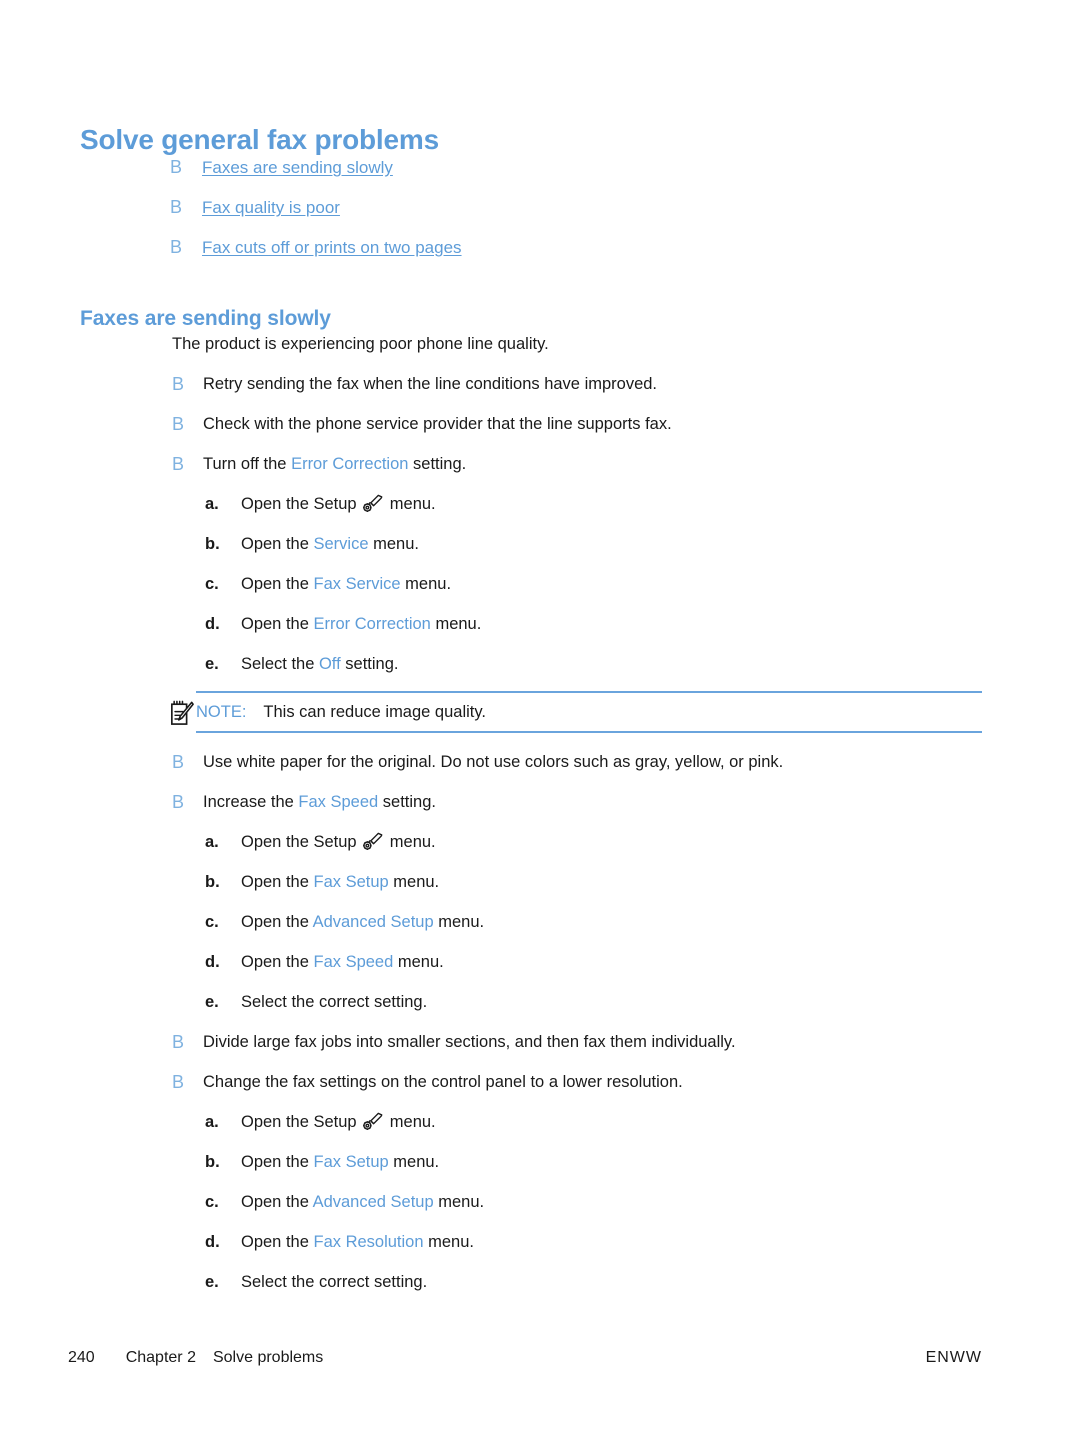 This screenshot has width=1080, height=1437. Describe the element at coordinates (642, 593) in the screenshot. I see `step-item: c. Open the Fax Service menu.` at that location.